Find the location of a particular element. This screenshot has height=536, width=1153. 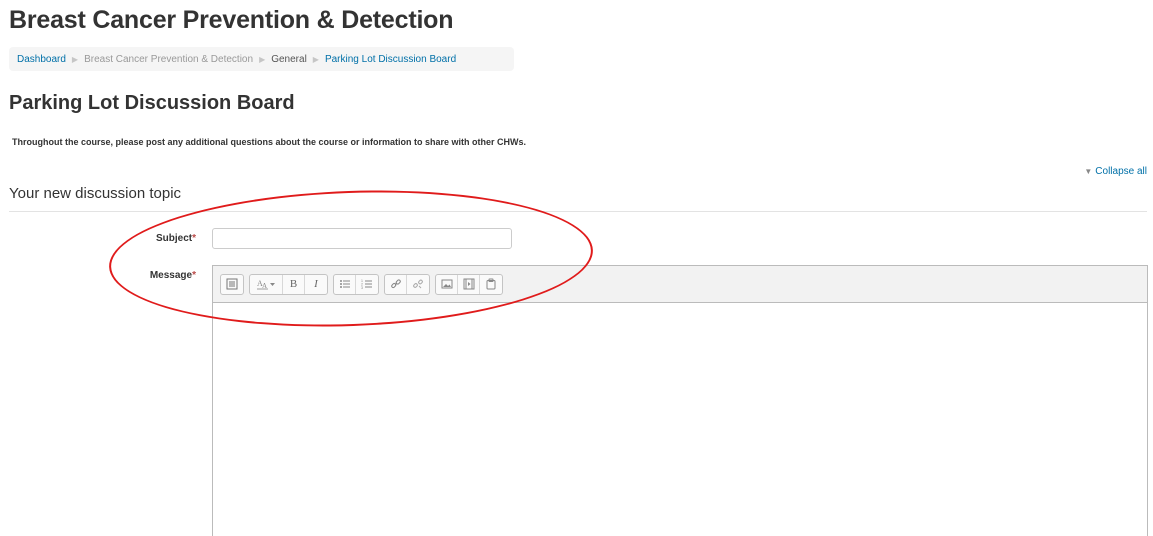

unordered-list-icon is located at coordinates (345, 284).